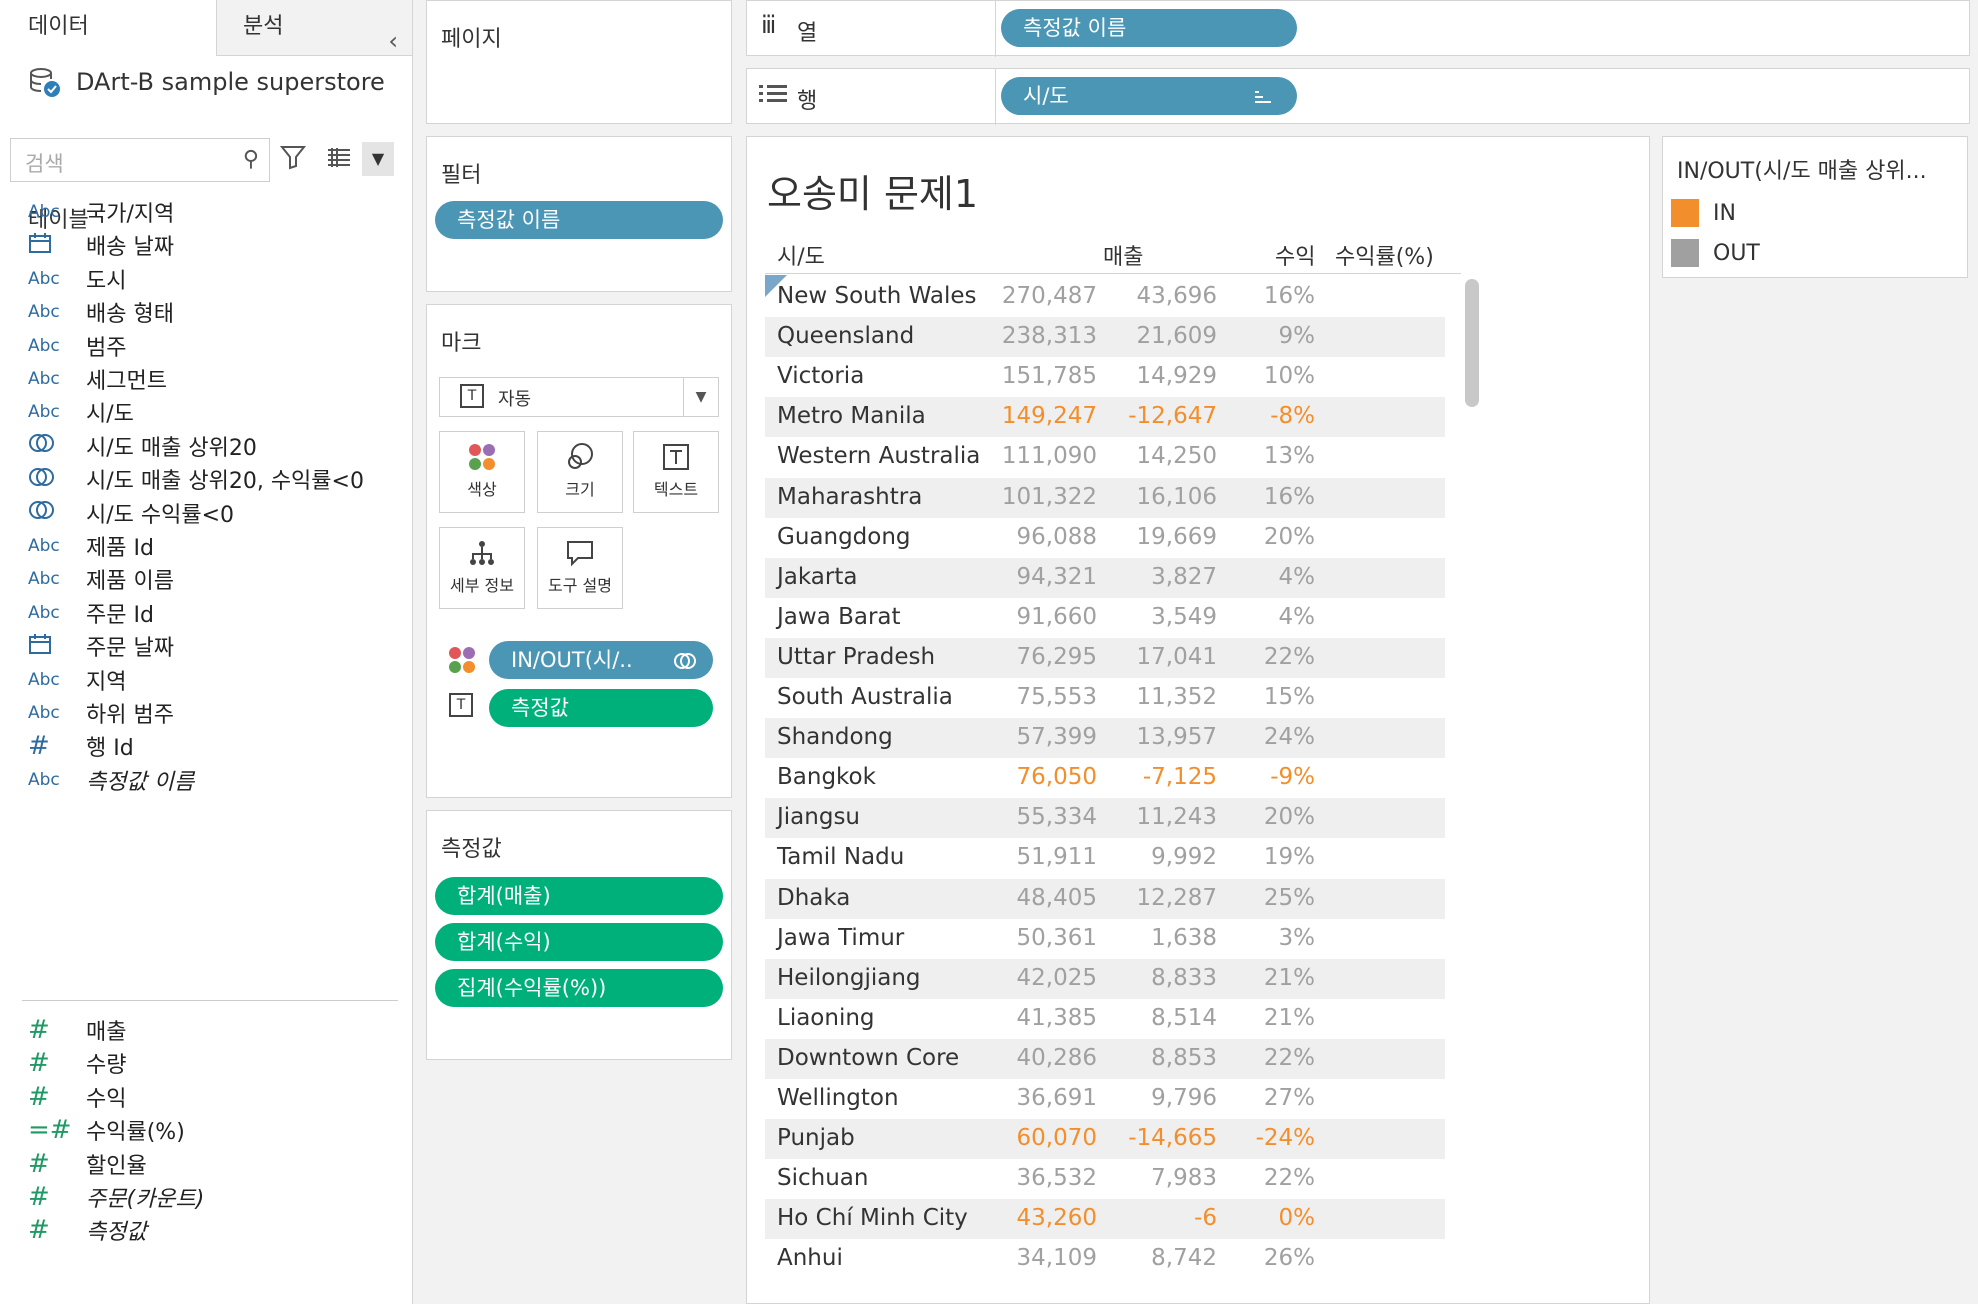 This screenshot has width=1978, height=1304. I want to click on rows-shelf: 행 시/도, so click(1358, 96).